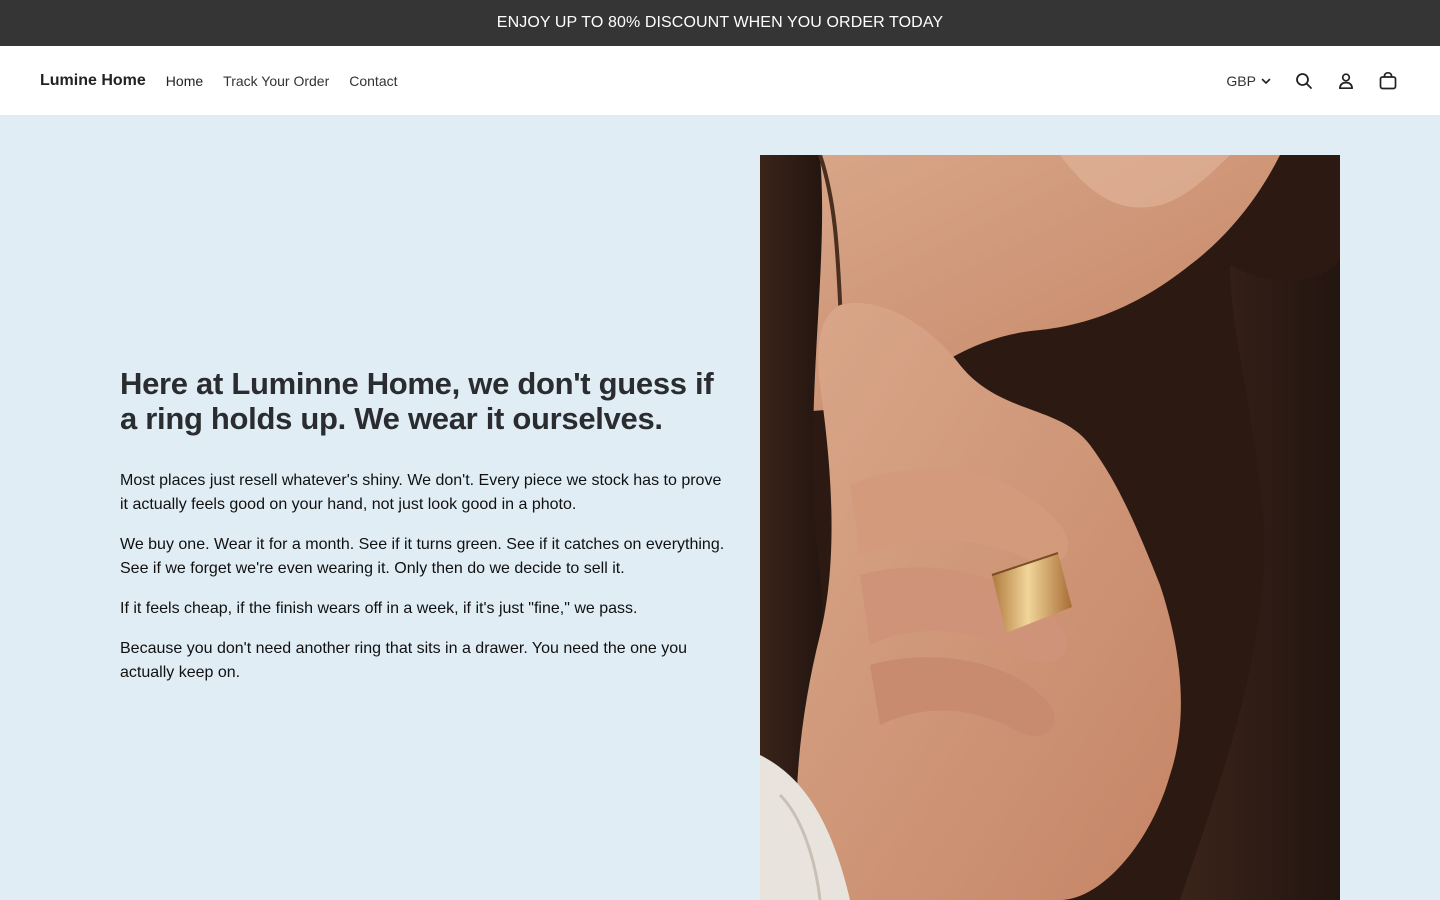  I want to click on nav-contact: Contact, so click(373, 81).